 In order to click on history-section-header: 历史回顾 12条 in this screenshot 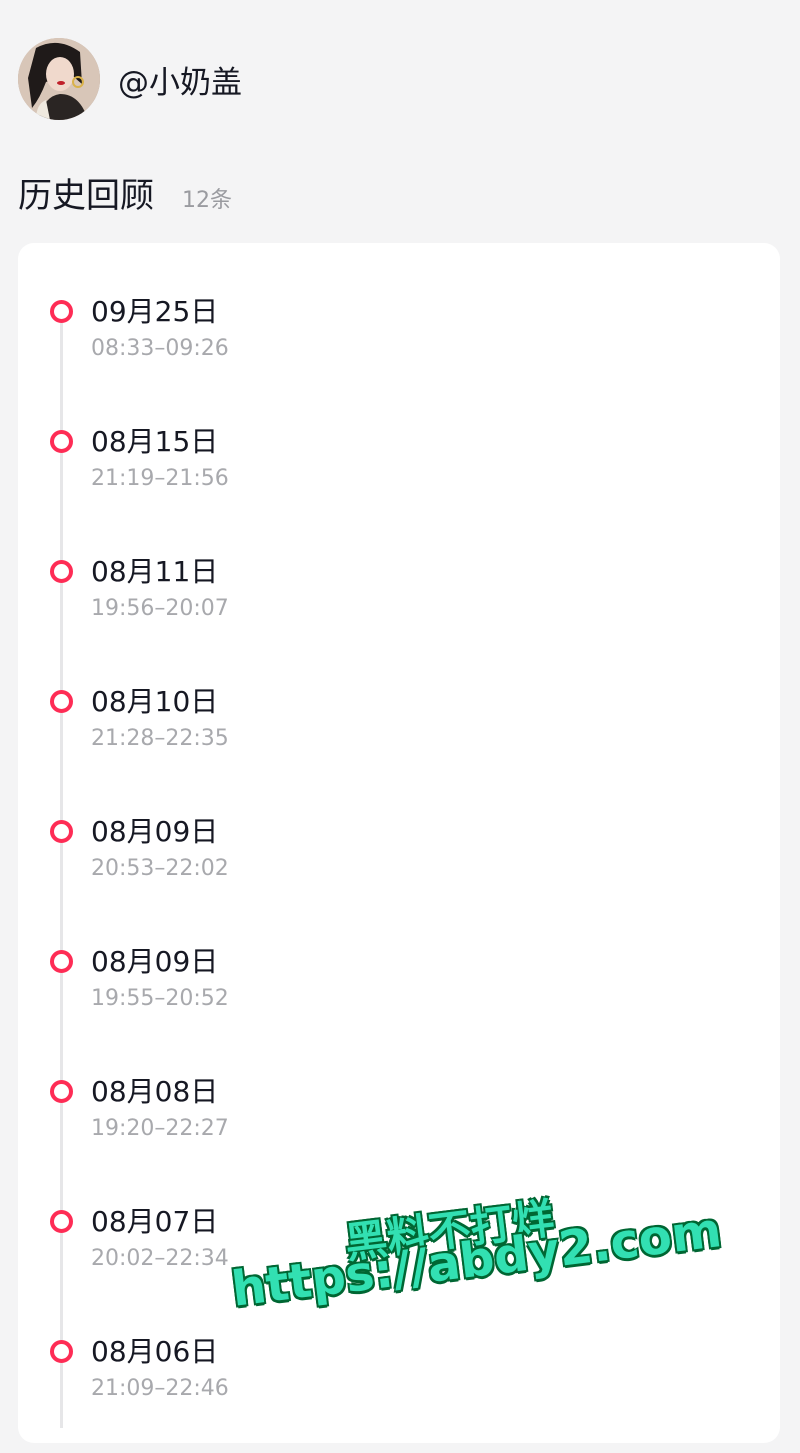, I will do `click(125, 192)`.